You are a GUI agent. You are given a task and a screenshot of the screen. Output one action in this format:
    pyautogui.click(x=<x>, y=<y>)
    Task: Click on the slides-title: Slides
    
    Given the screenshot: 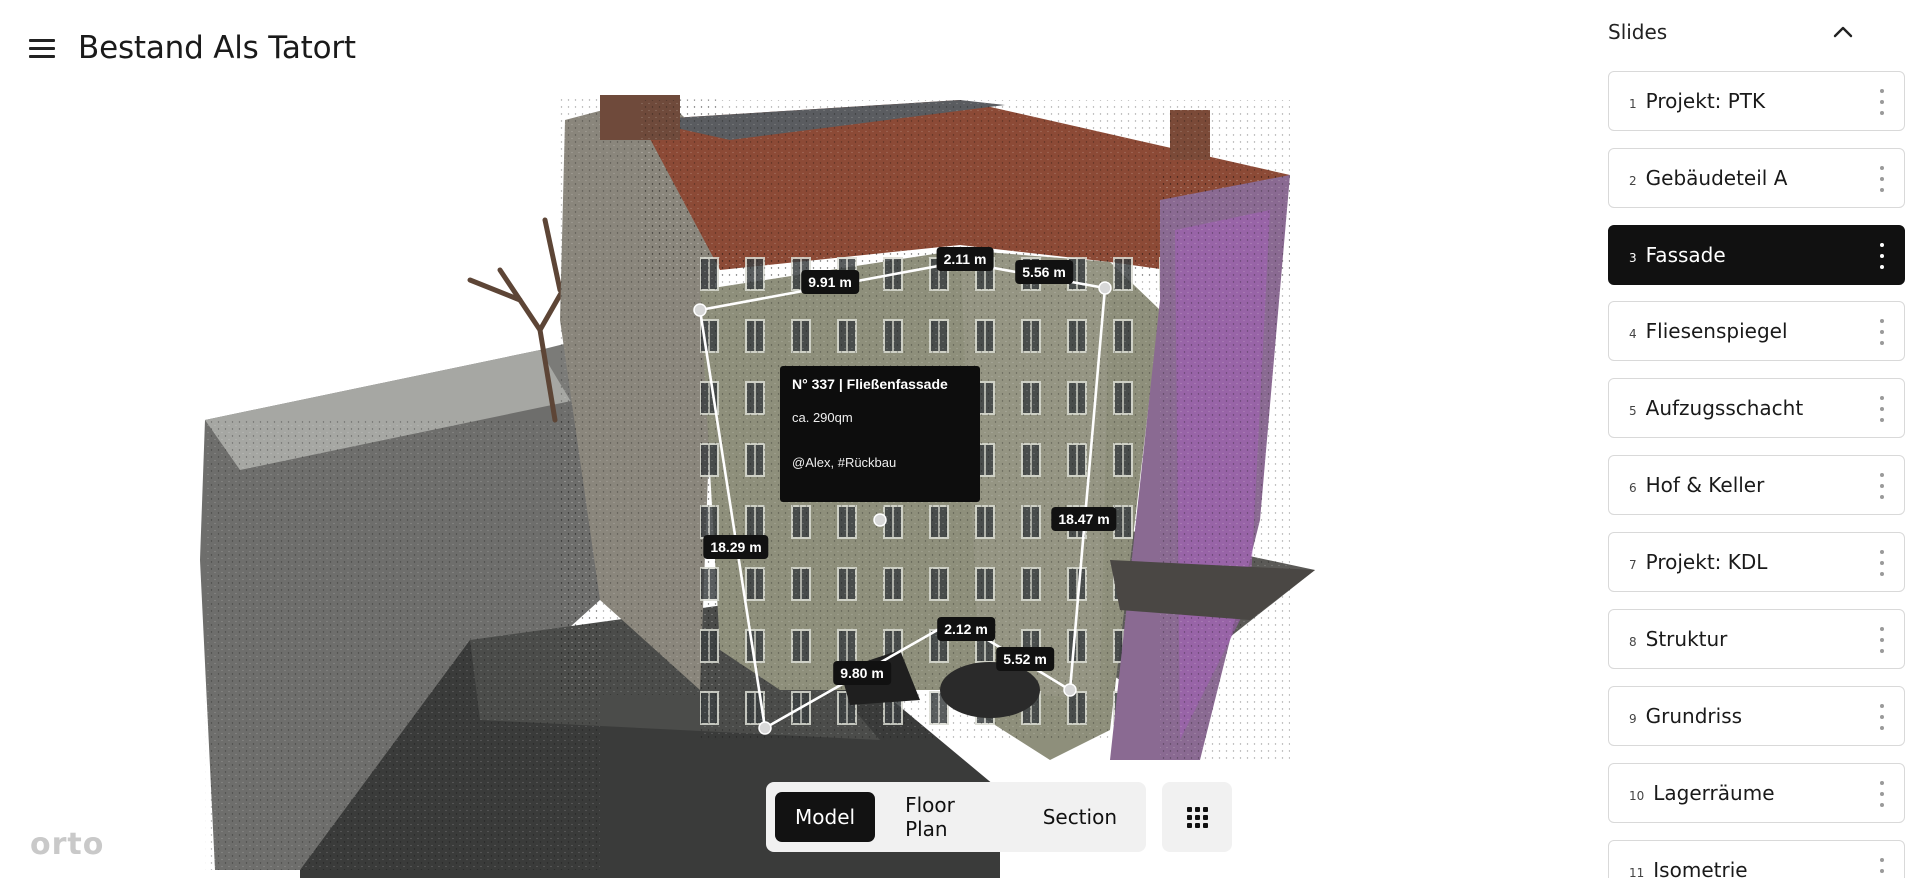 What is the action you would take?
    pyautogui.click(x=1638, y=32)
    